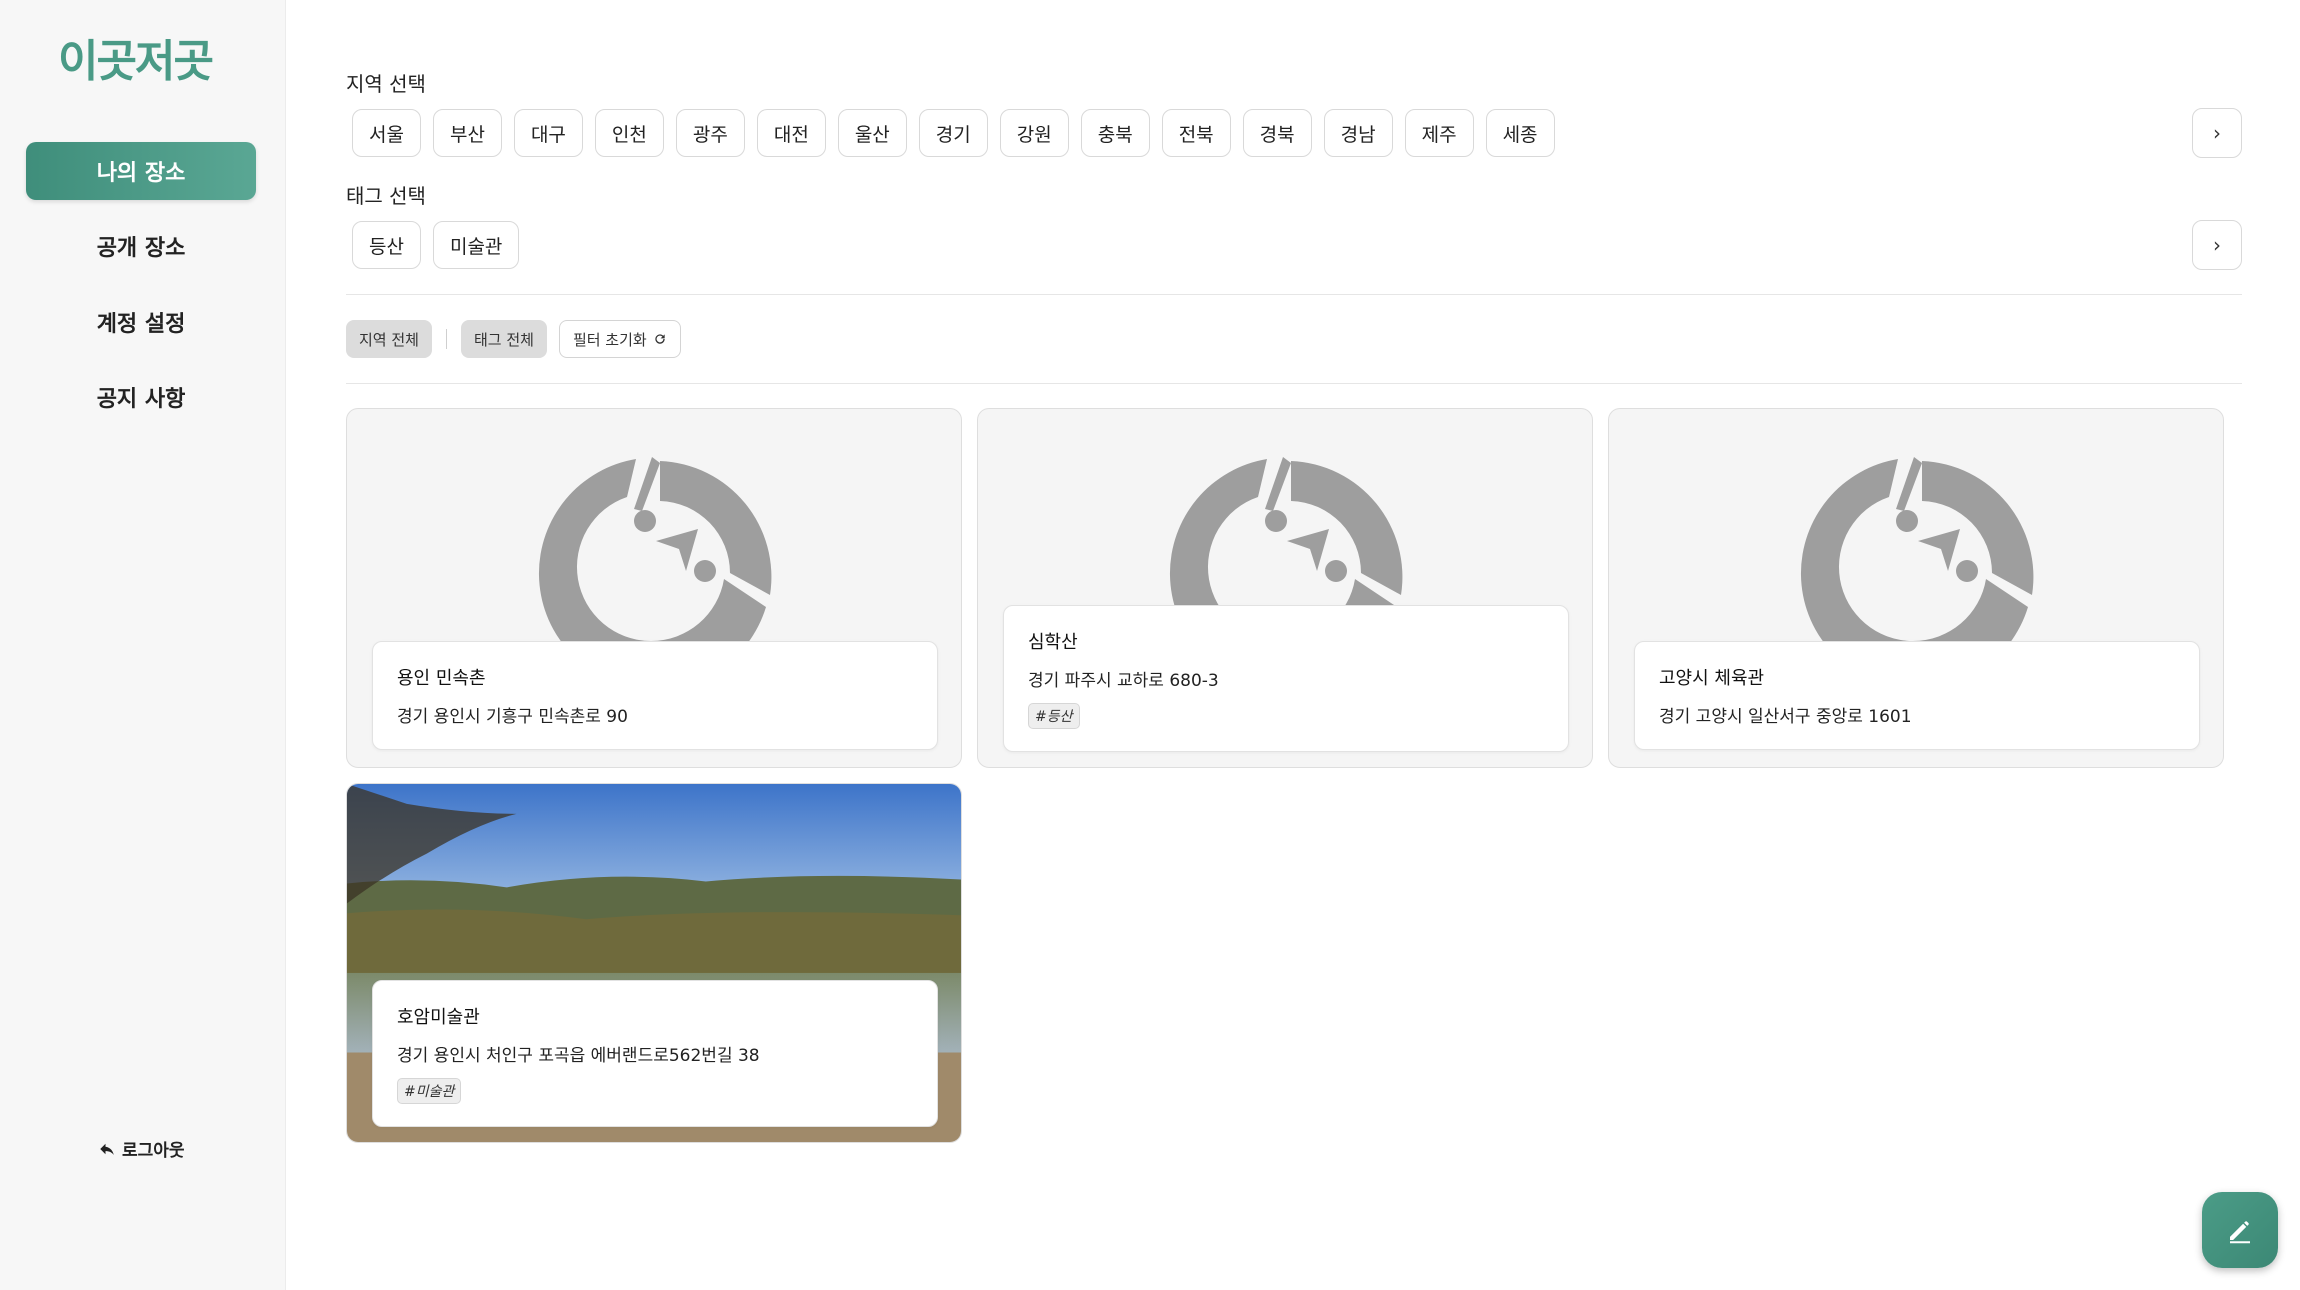 The height and width of the screenshot is (1290, 2300). I want to click on place-title: 호암미술관, so click(438, 1017).